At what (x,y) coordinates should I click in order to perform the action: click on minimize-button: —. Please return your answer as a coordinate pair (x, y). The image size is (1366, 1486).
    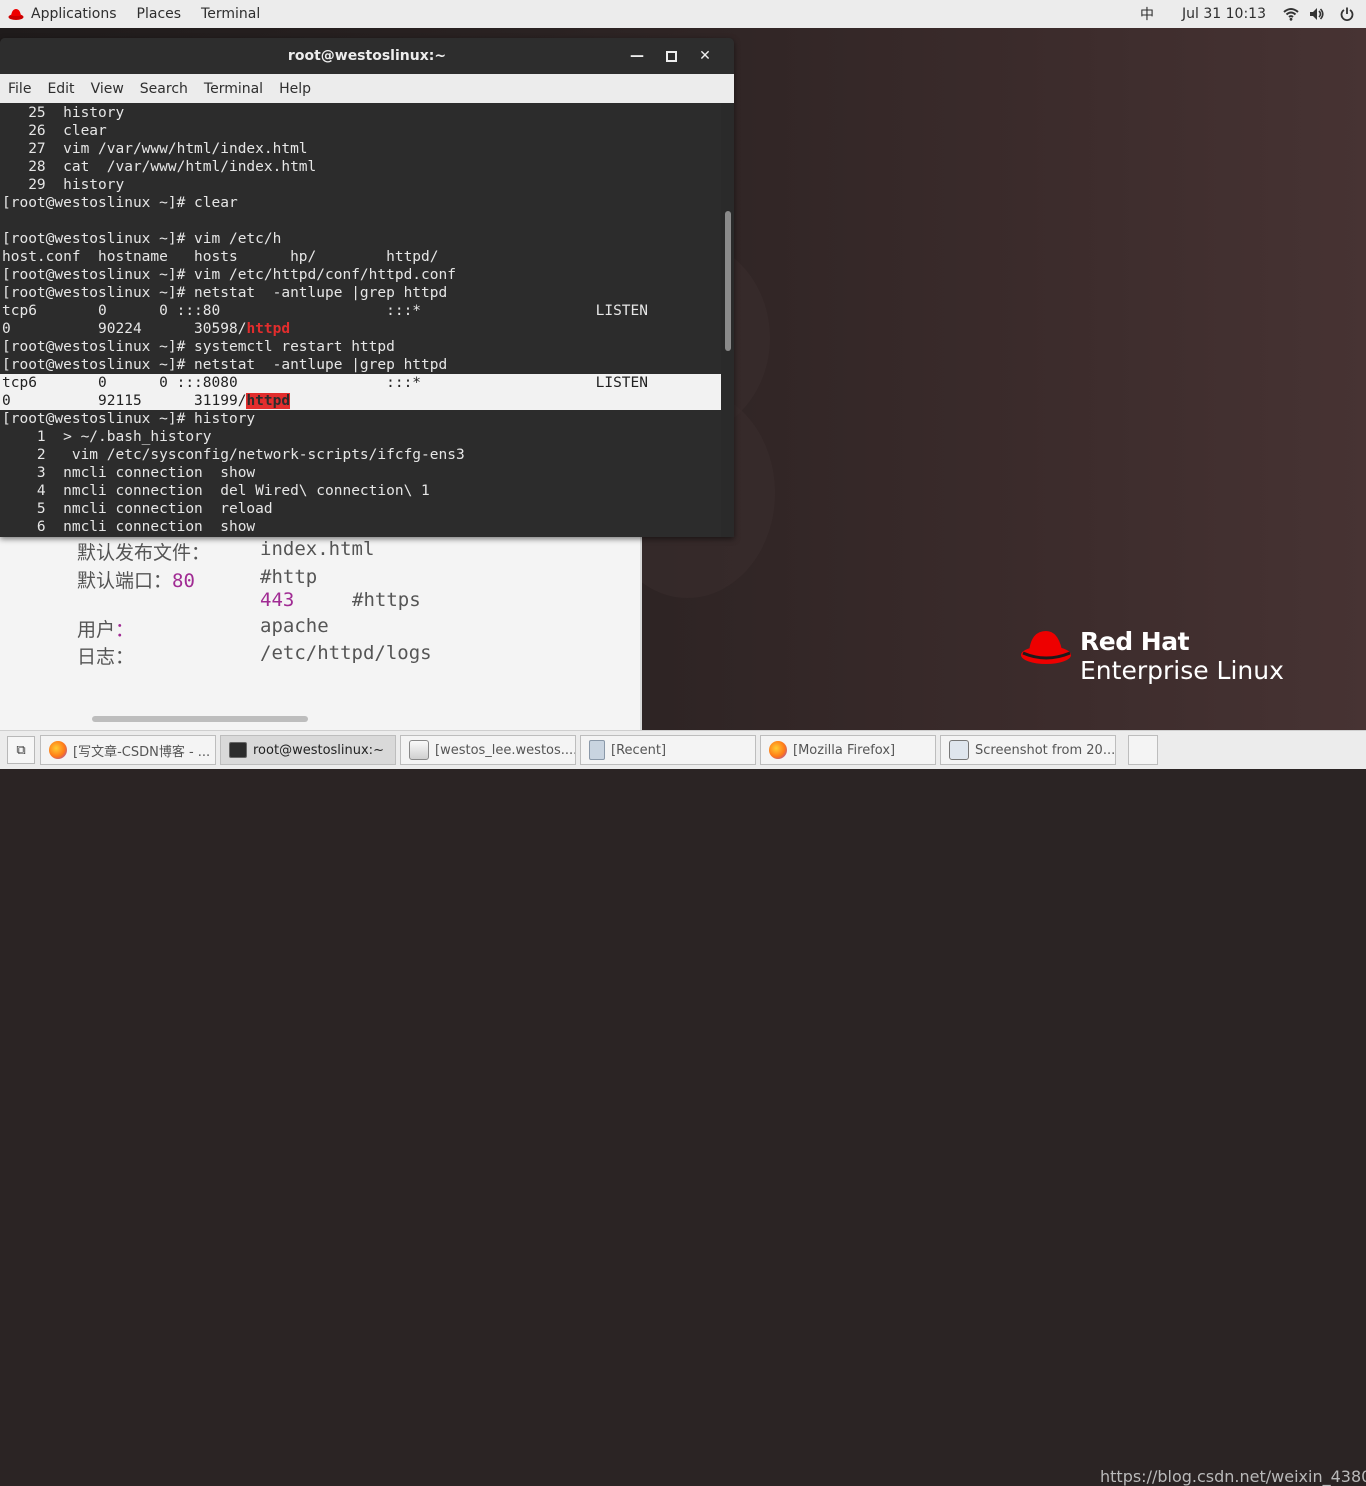
    Looking at the image, I should click on (637, 56).